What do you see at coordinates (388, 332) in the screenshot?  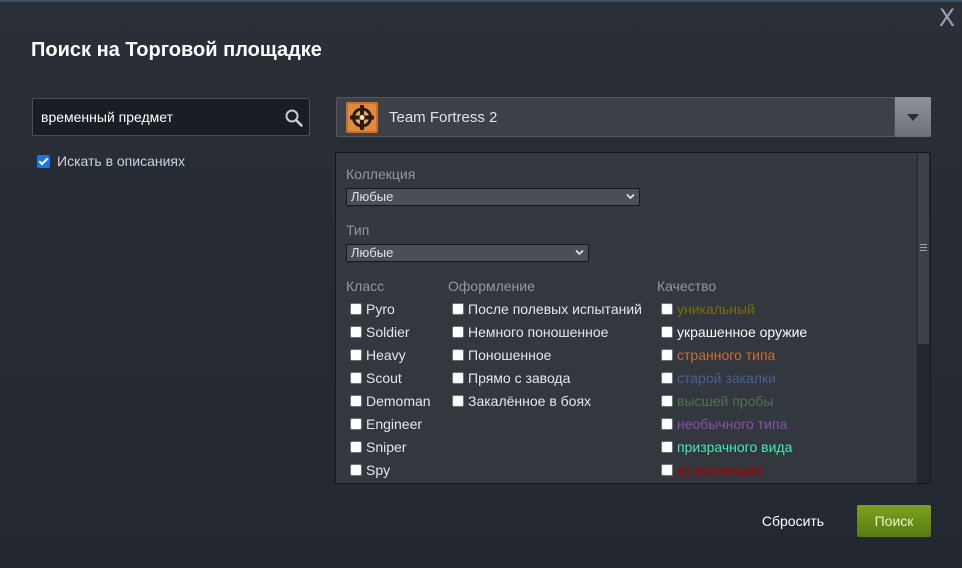 I see `class-option-label: Soldier` at bounding box center [388, 332].